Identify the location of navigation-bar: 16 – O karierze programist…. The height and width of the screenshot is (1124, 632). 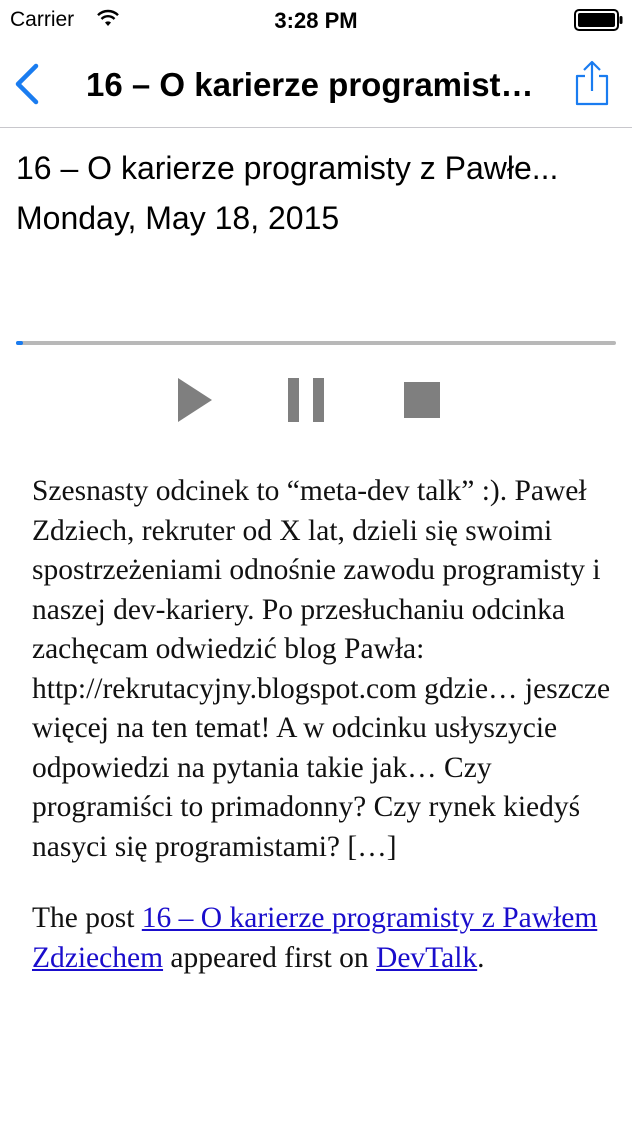
(316, 84).